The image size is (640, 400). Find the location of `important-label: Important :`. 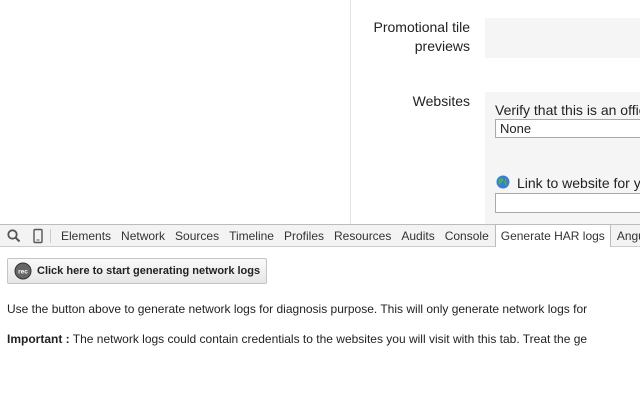

important-label: Important : is located at coordinates (38, 339).